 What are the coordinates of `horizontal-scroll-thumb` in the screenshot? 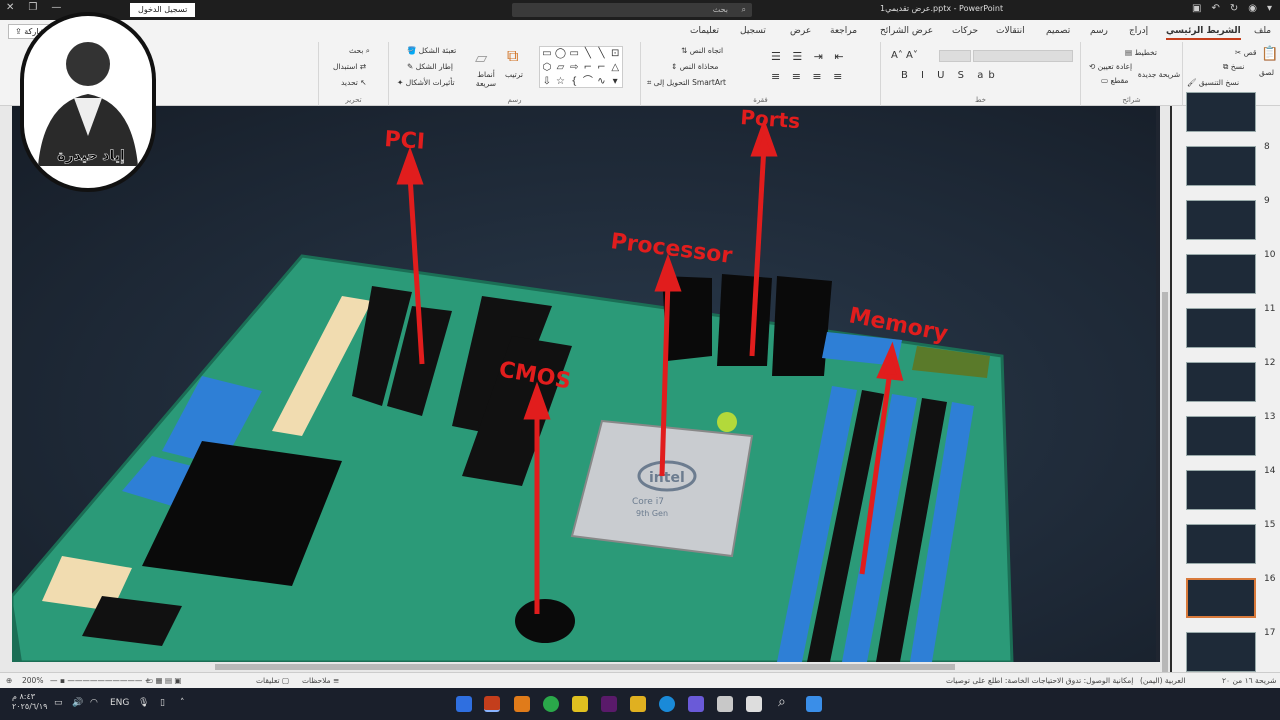 It's located at (585, 667).